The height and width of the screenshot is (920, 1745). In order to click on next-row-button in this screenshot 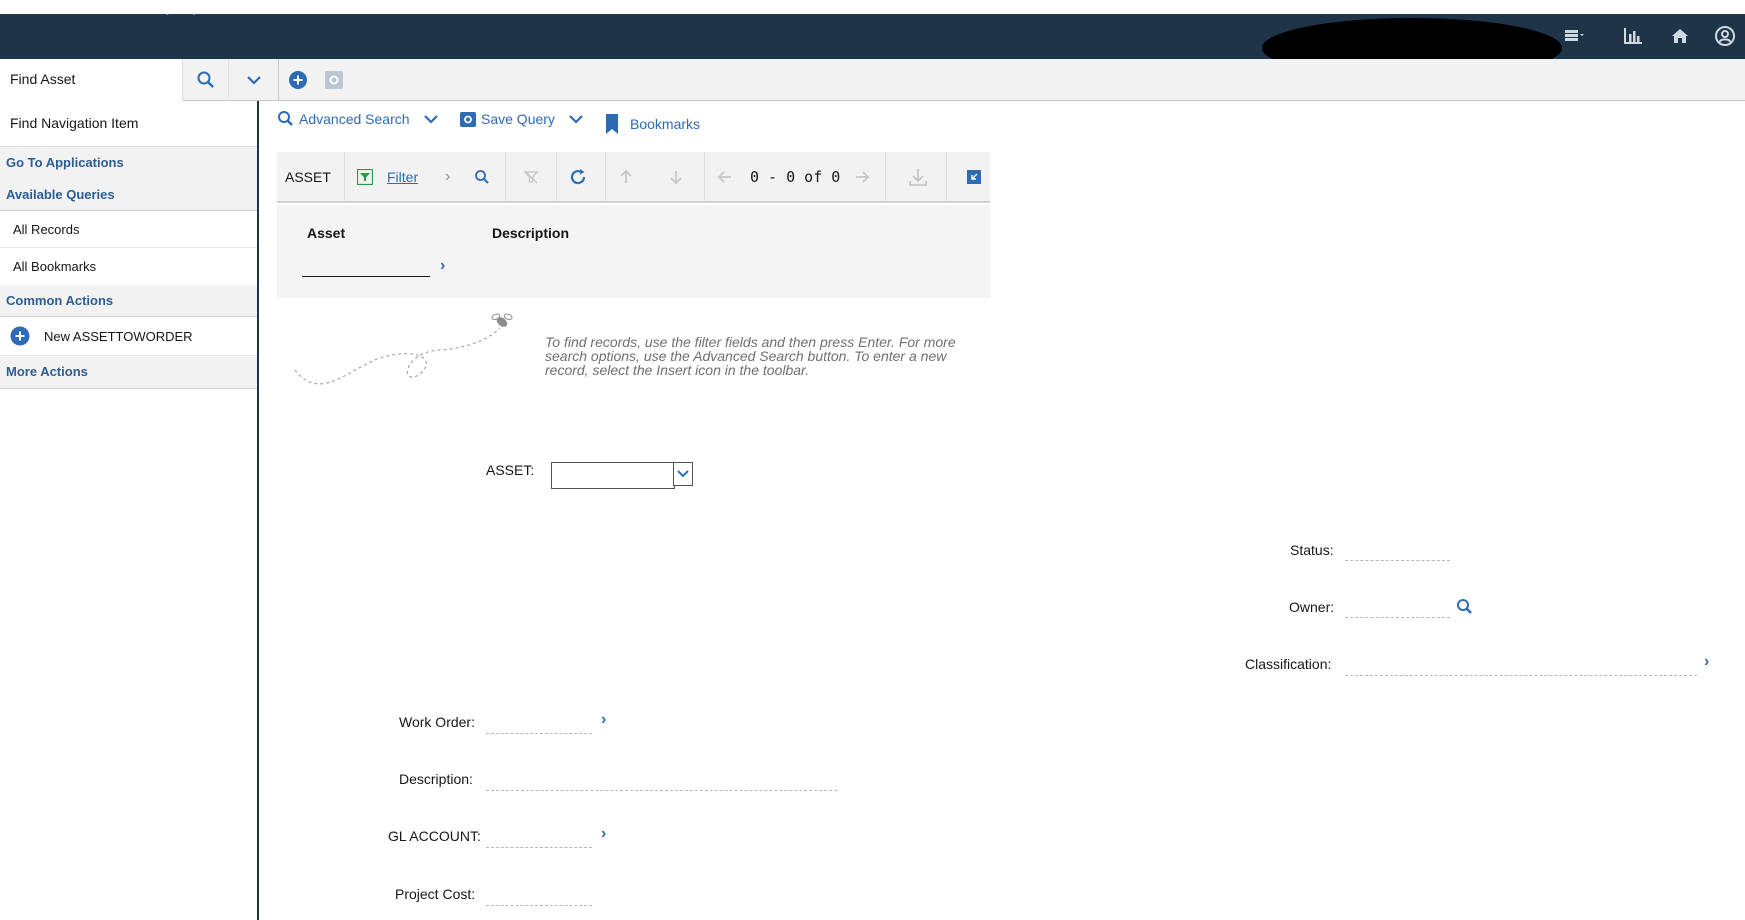, I will do `click(676, 176)`.